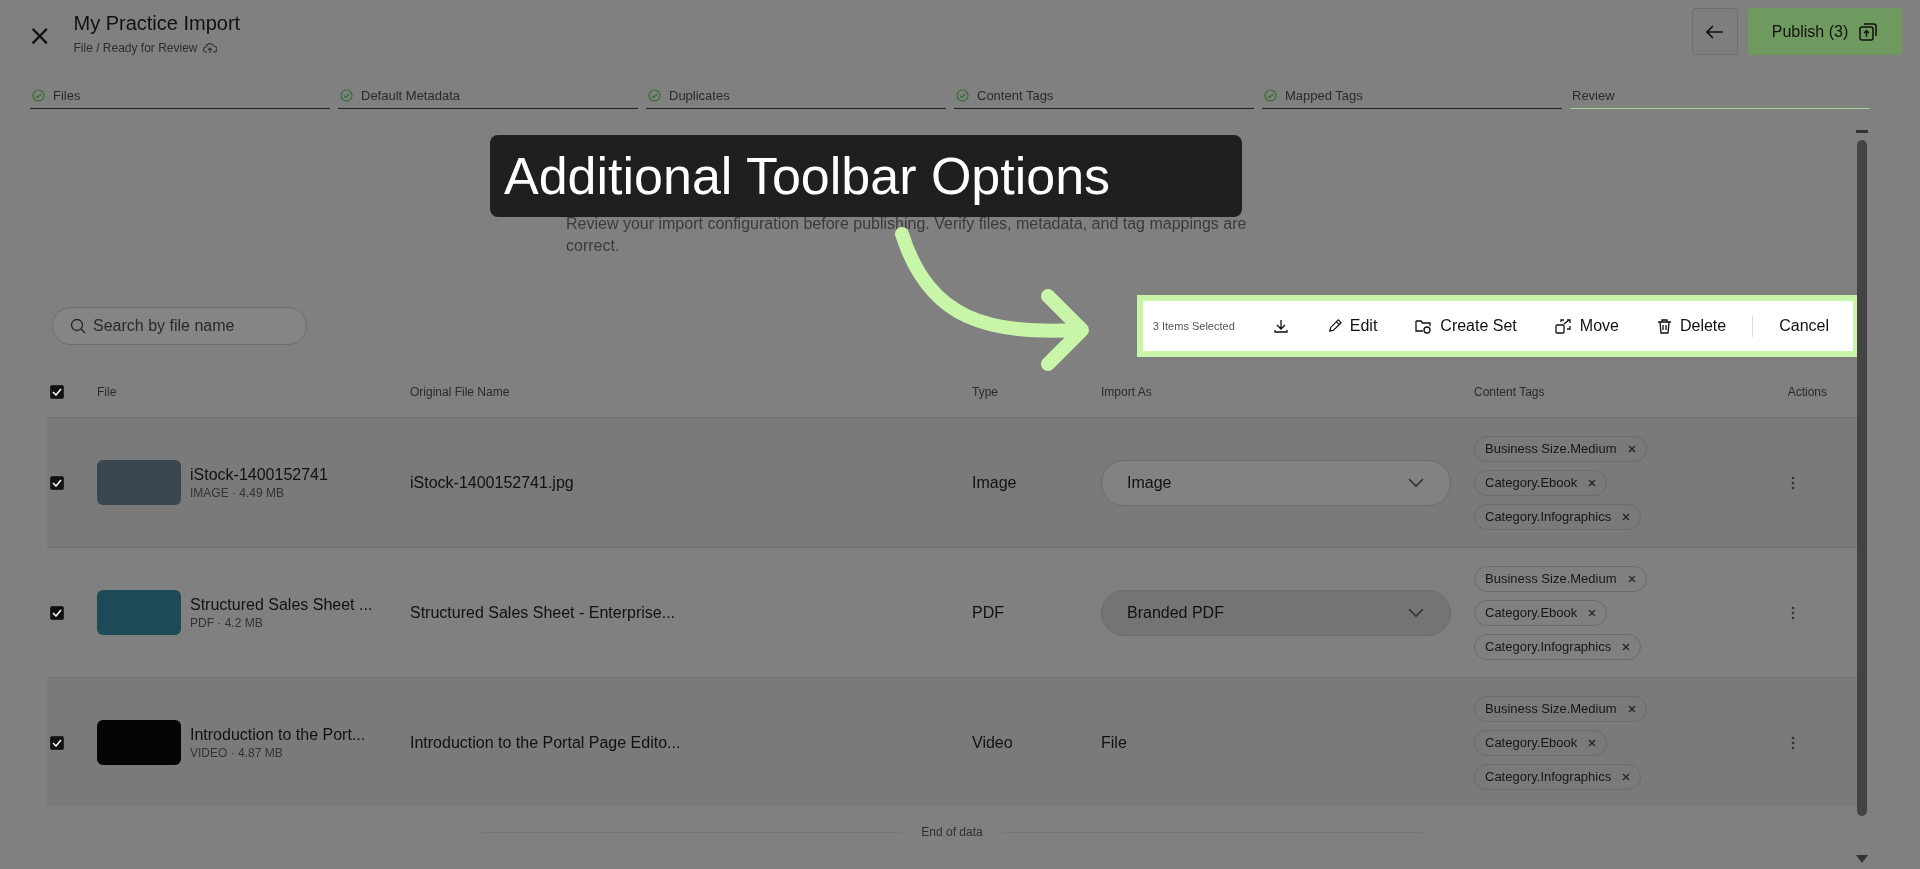 This screenshot has height=869, width=1920. What do you see at coordinates (1276, 612) in the screenshot?
I see `import-as-dropdown: Branded PDF` at bounding box center [1276, 612].